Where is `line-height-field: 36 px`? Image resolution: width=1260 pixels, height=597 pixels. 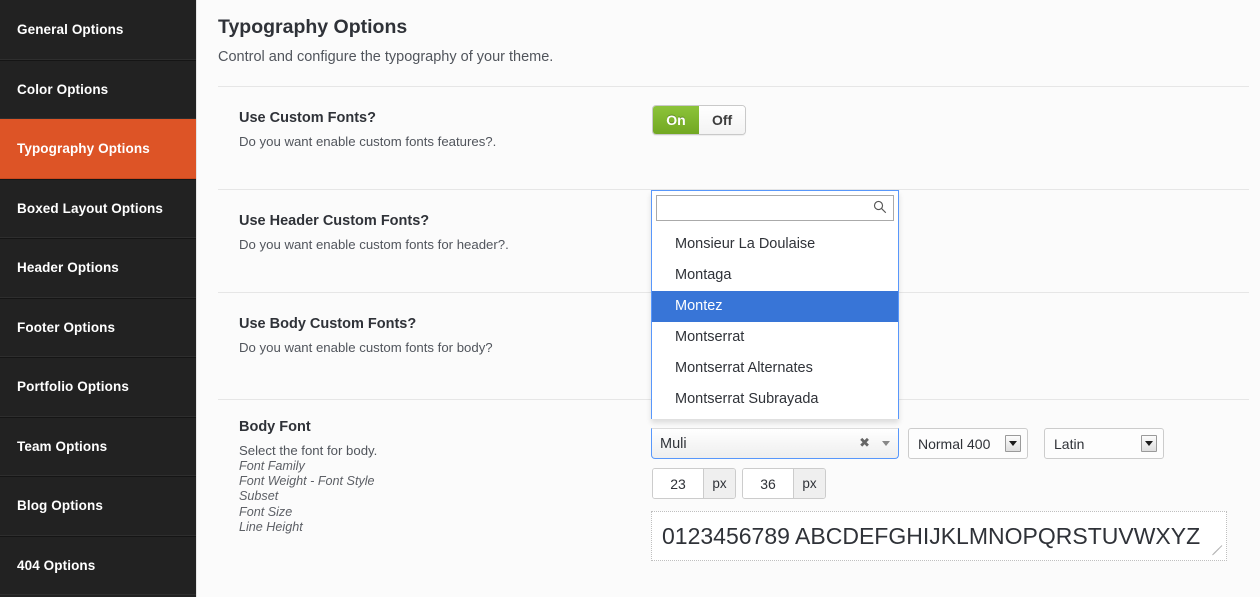 line-height-field: 36 px is located at coordinates (784, 483).